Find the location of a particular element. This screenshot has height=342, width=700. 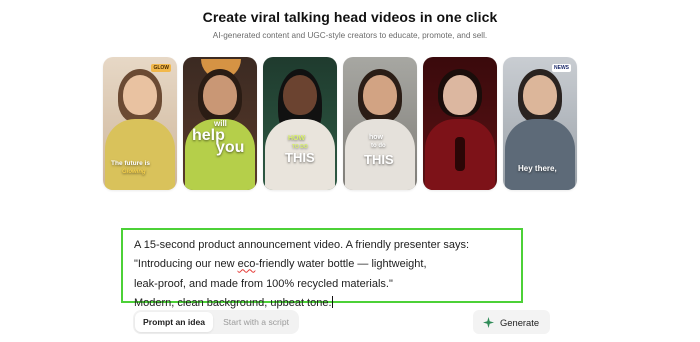

card-badge: GLOW is located at coordinates (161, 68).